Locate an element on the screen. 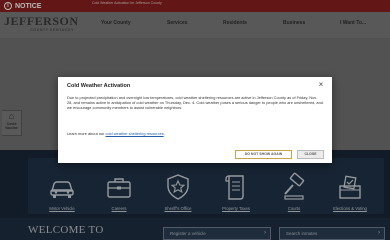 This screenshot has width=390, height=240. do-not-show-again-button: DO NOT SHOW AGAIN is located at coordinates (263, 154).